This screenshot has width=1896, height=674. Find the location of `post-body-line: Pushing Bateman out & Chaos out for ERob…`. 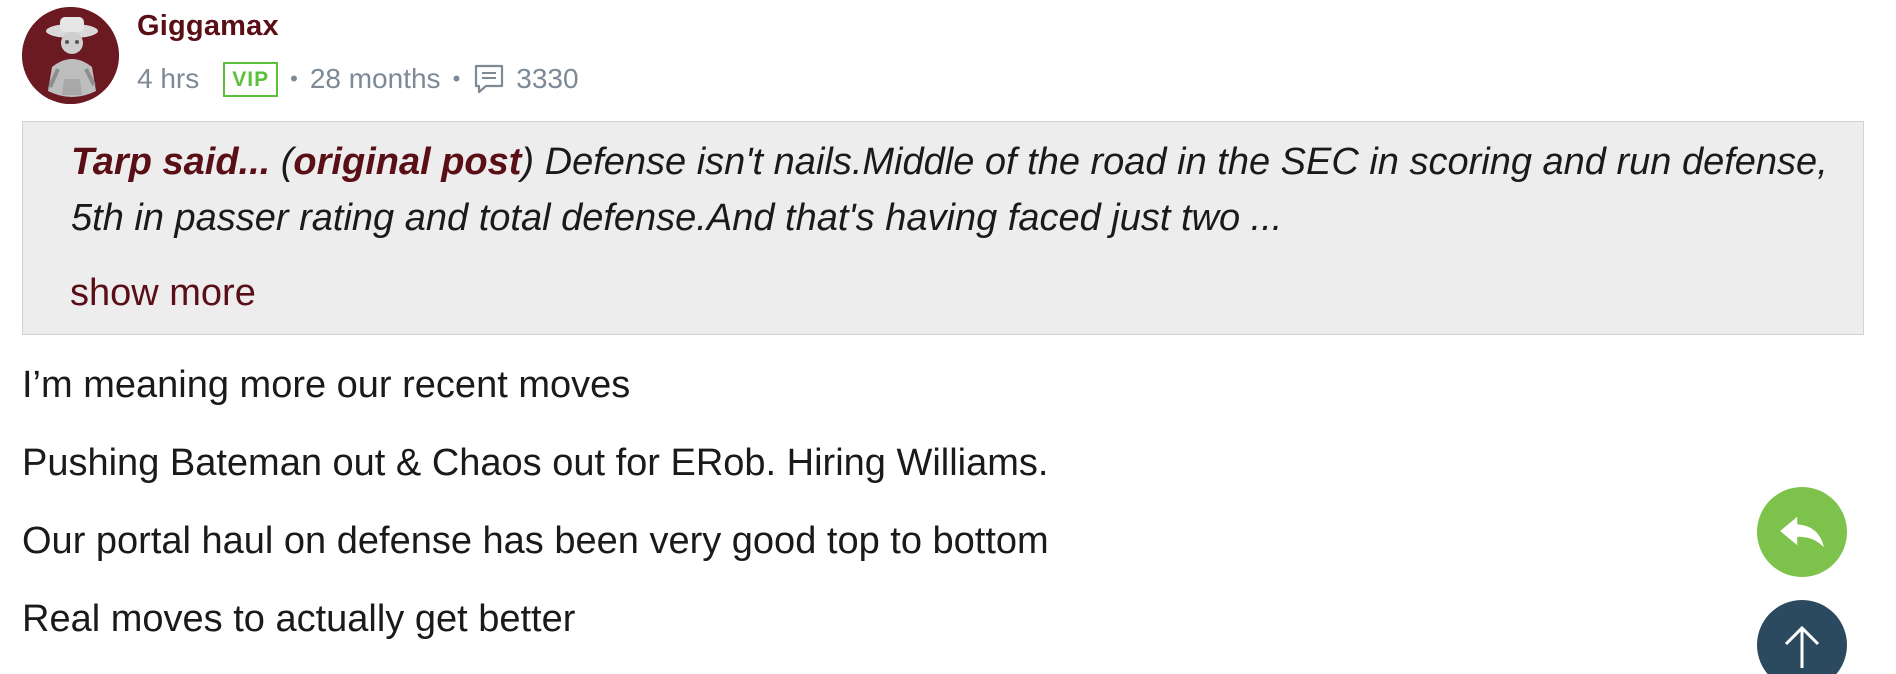

post-body-line: Pushing Bateman out & Chaos out for ERob… is located at coordinates (535, 463).